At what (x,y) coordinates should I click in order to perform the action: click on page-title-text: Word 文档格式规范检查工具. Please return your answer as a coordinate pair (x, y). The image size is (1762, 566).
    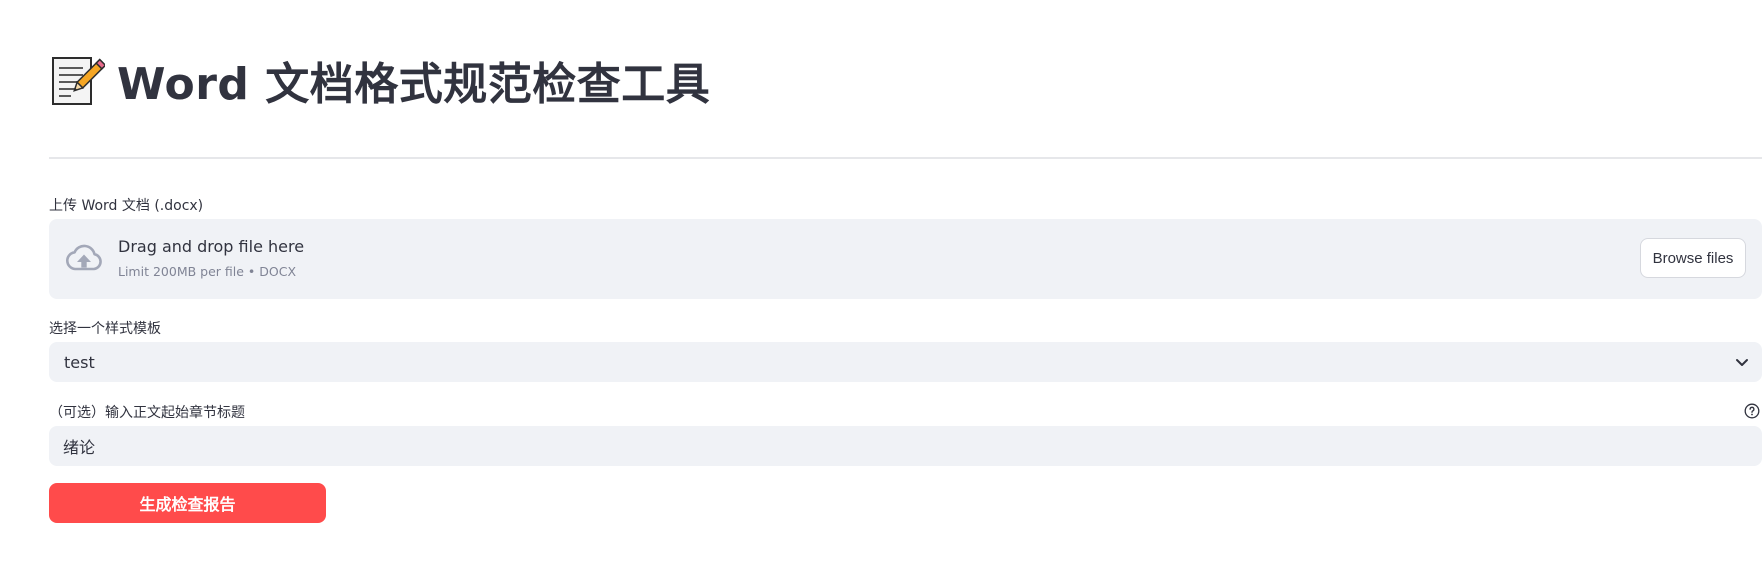
    Looking at the image, I should click on (414, 84).